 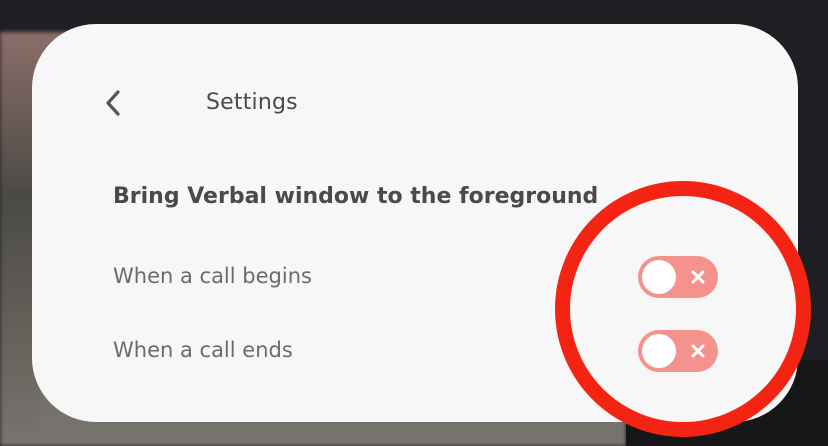 I want to click on section-title: Bring Verbal window to the foreground, so click(x=356, y=196).